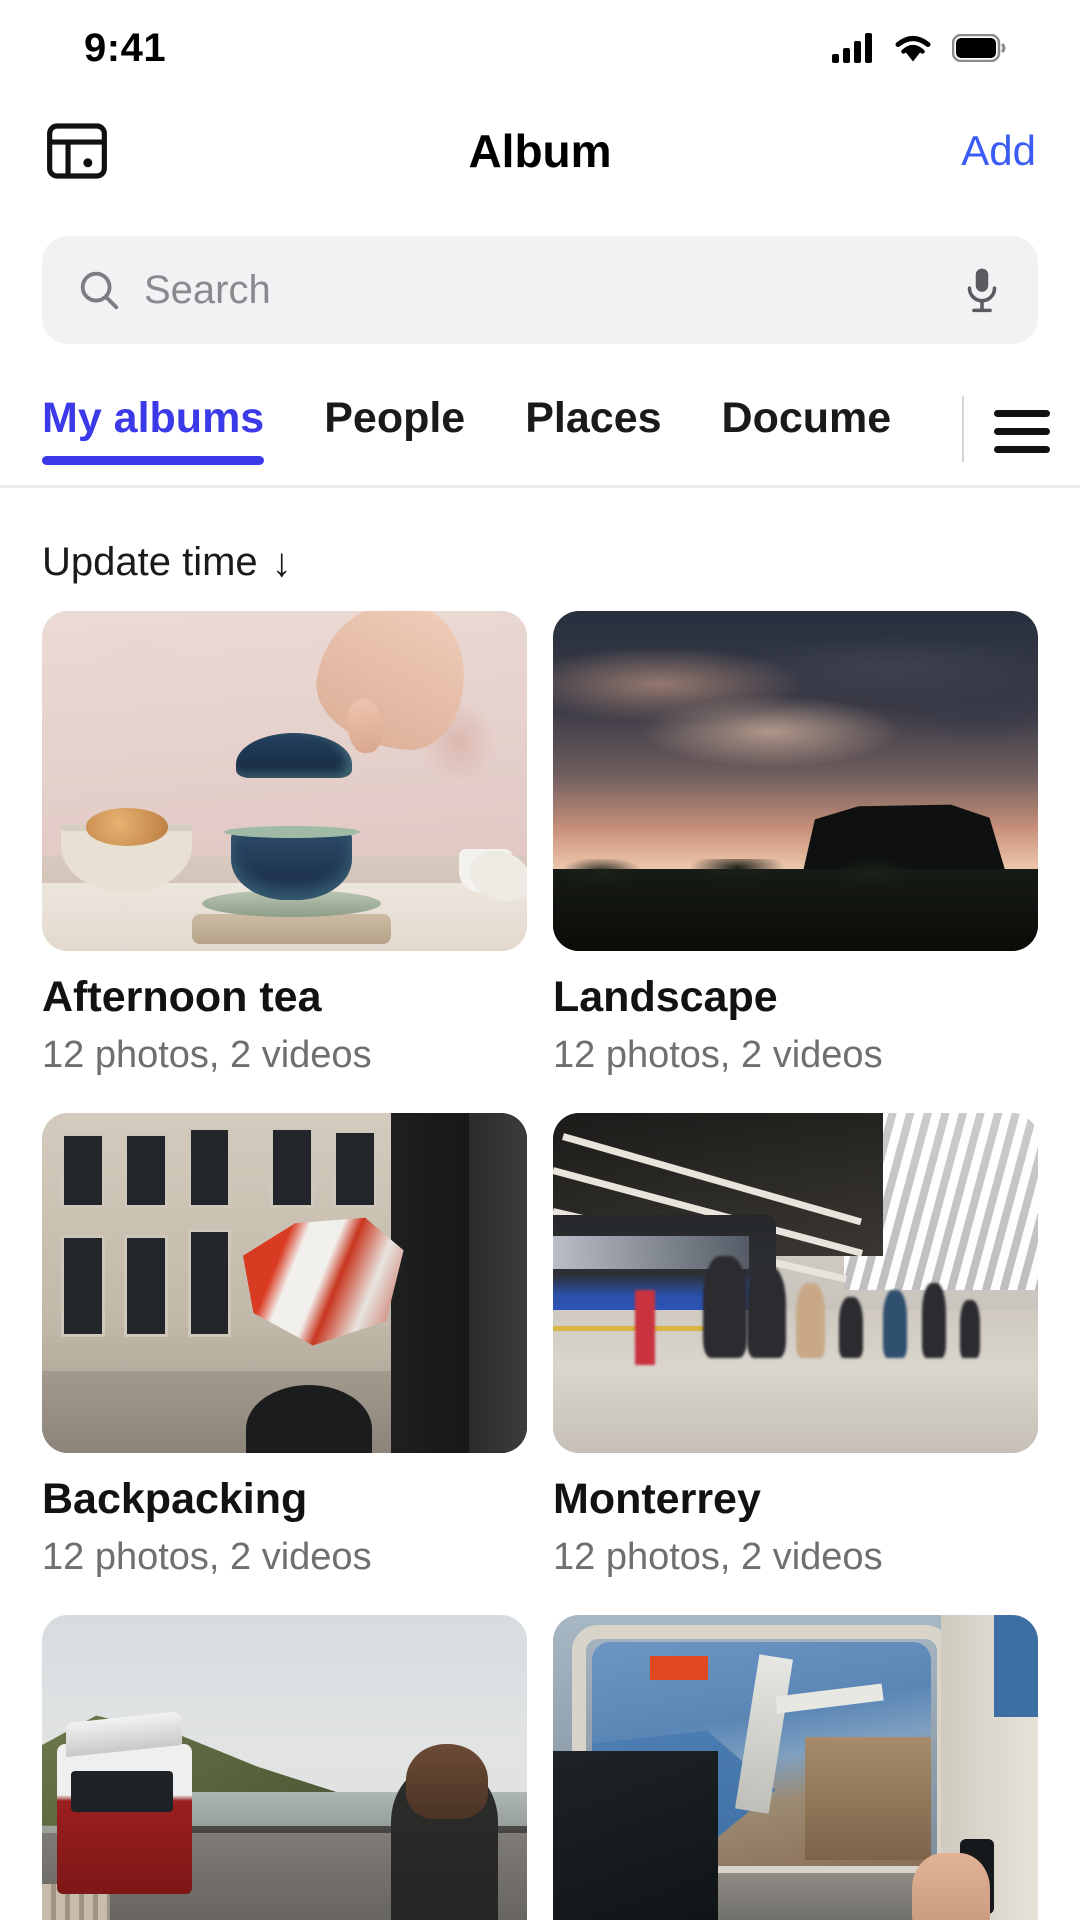 The height and width of the screenshot is (1920, 1080). Describe the element at coordinates (540, 48) in the screenshot. I see `status-bar: 9:41` at that location.